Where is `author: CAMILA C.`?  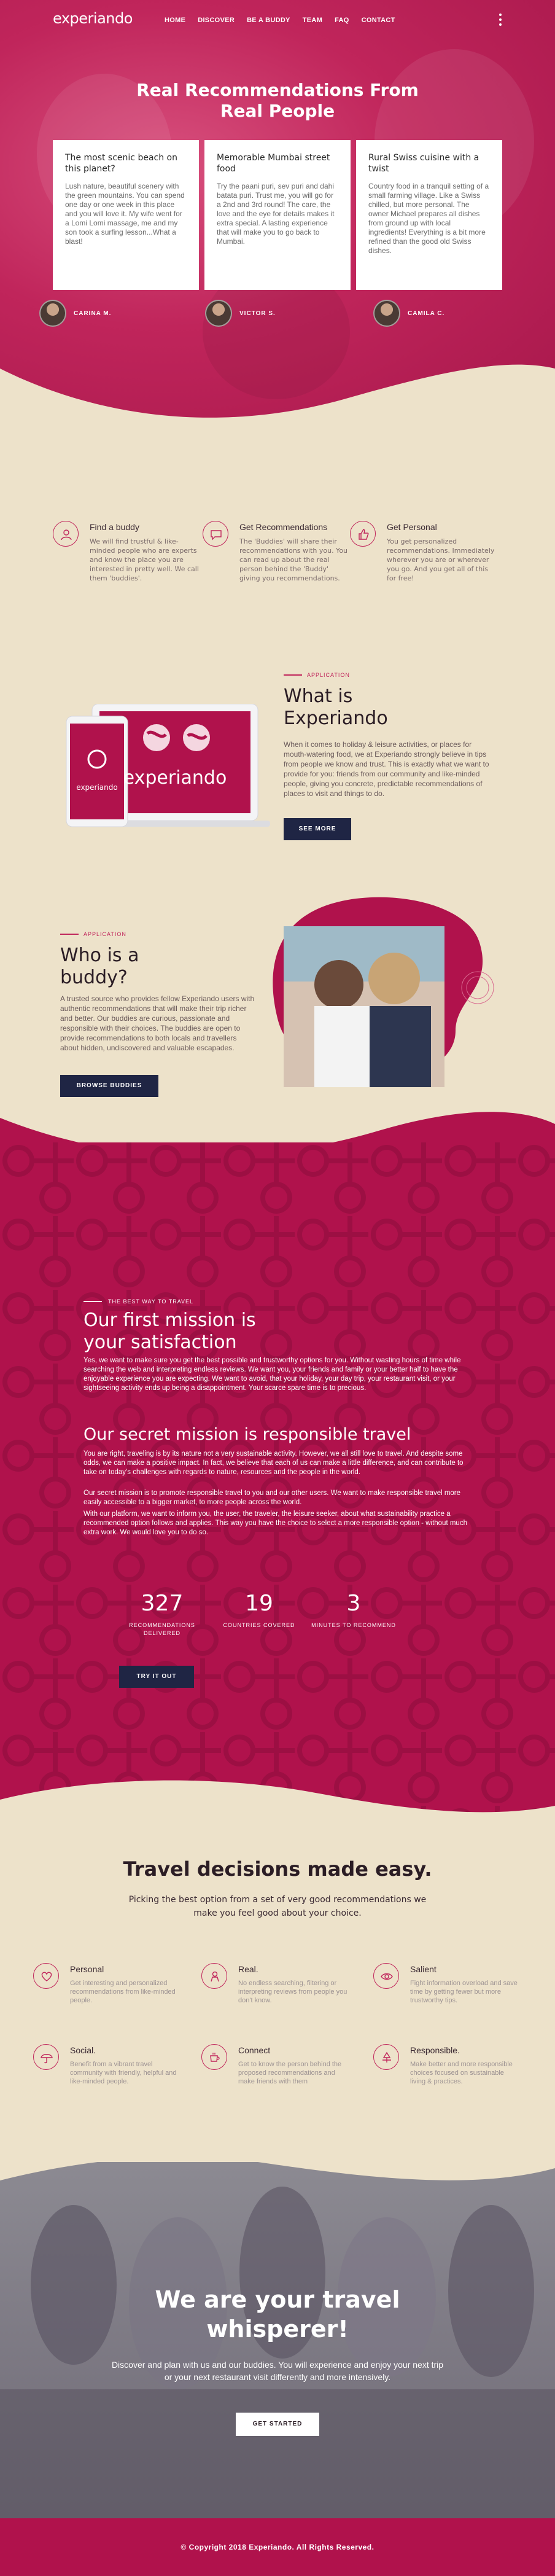
author: CAMILA C. is located at coordinates (408, 313).